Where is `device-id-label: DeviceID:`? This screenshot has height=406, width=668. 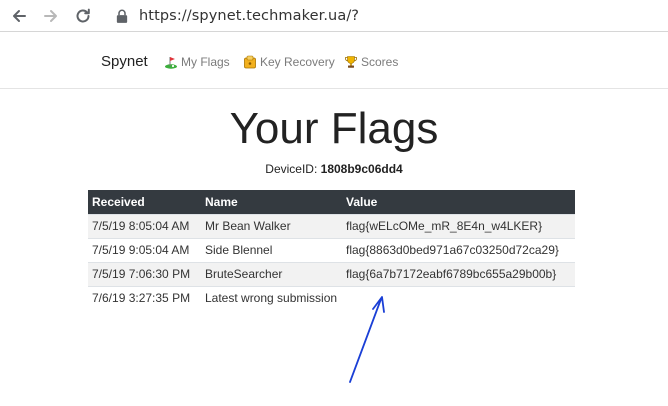
device-id-label: DeviceID: is located at coordinates (291, 169).